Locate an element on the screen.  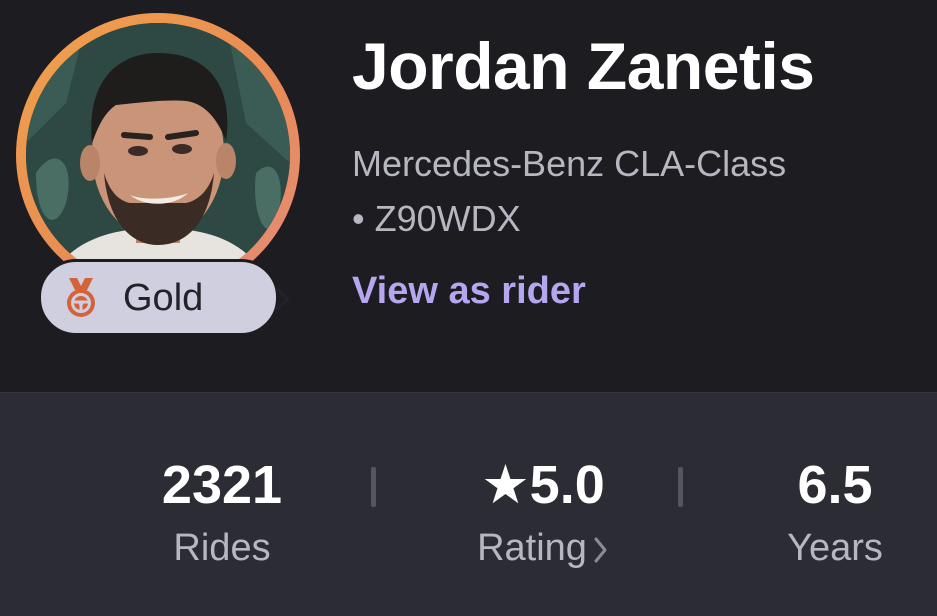
stat-rating: ★5.0 Rating is located at coordinates (543, 513).